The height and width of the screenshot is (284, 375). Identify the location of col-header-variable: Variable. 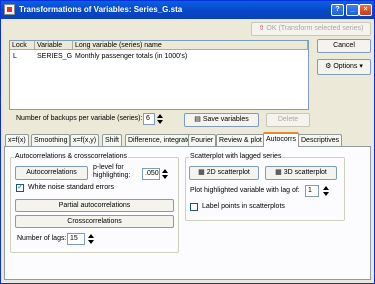
(54, 45).